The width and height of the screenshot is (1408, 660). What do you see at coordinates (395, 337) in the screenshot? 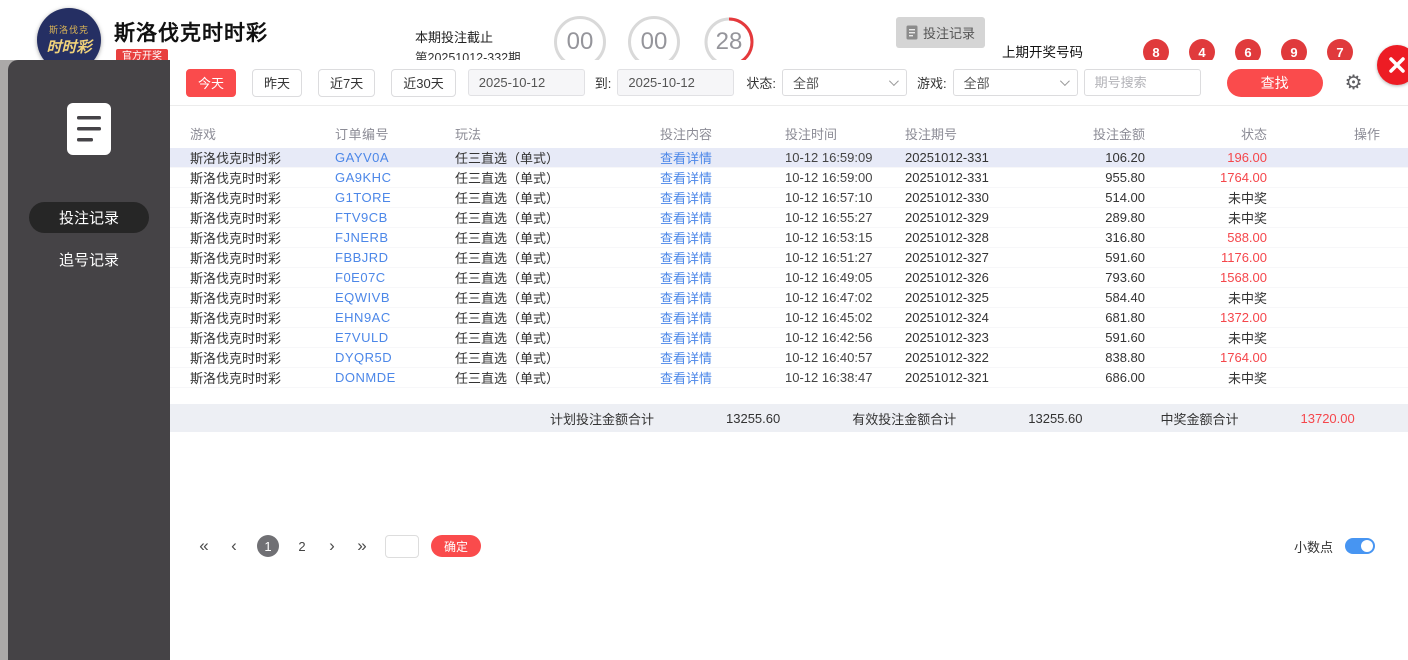
I see `order-number-link: E7VULD` at bounding box center [395, 337].